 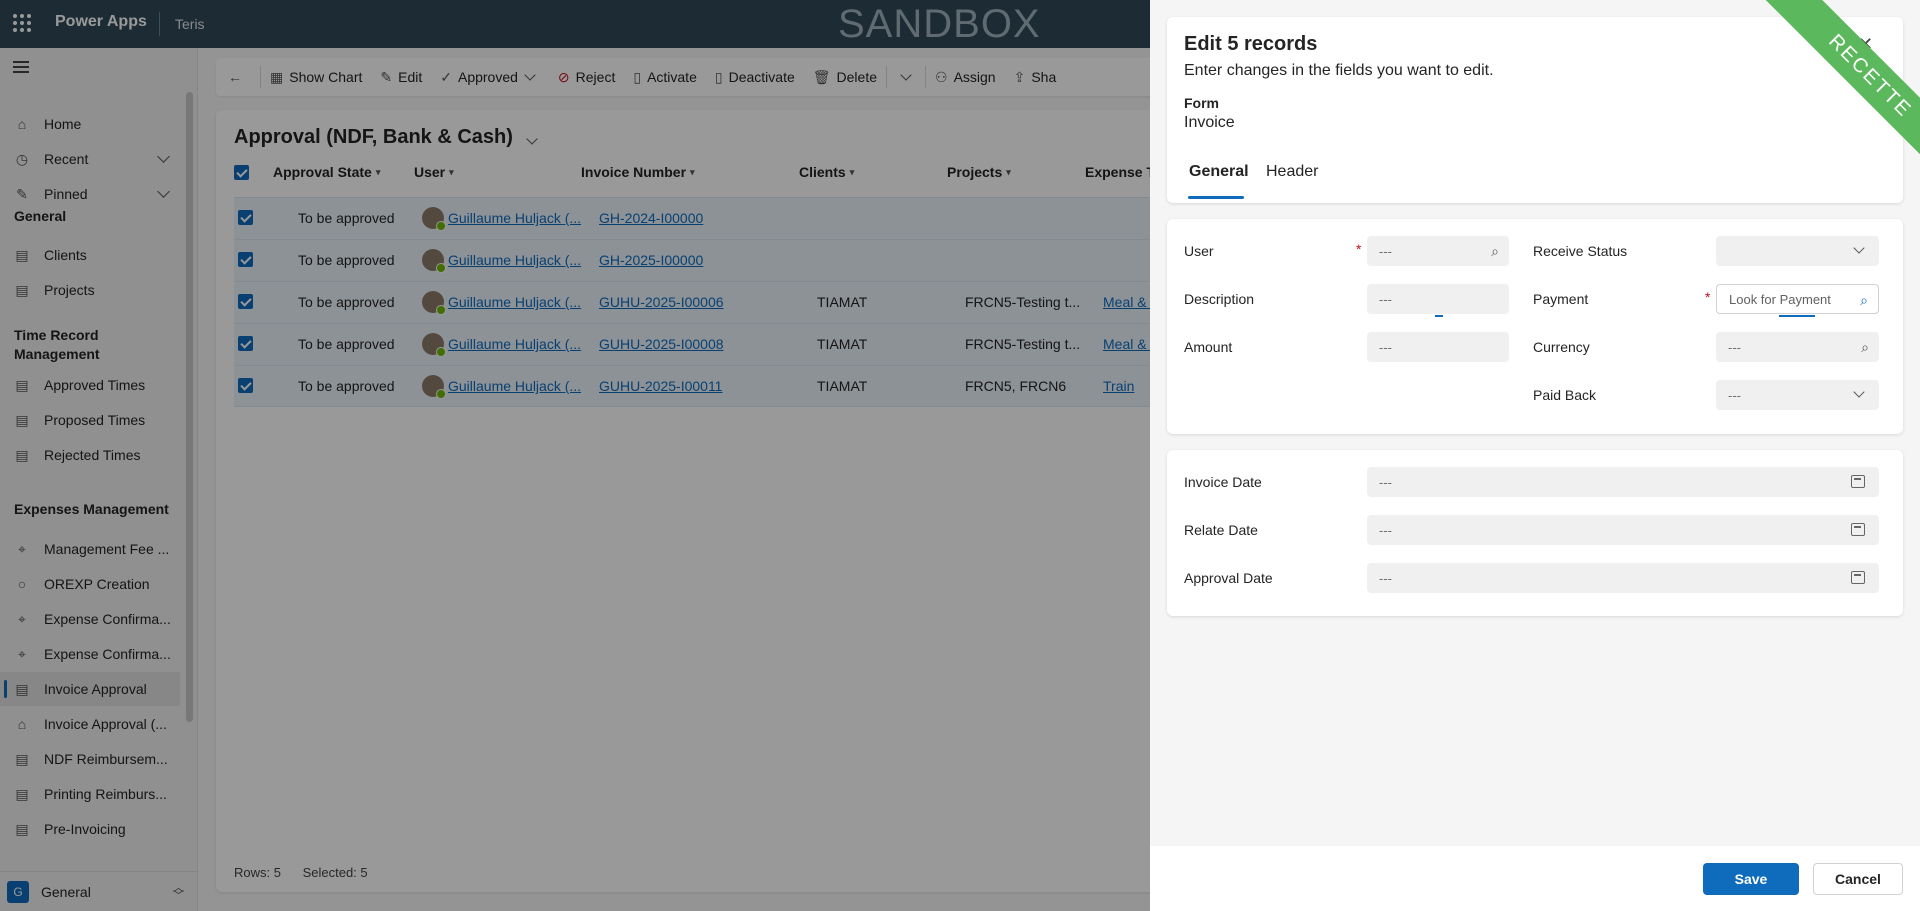 I want to click on field-label-amount: Amount, so click(x=1208, y=347).